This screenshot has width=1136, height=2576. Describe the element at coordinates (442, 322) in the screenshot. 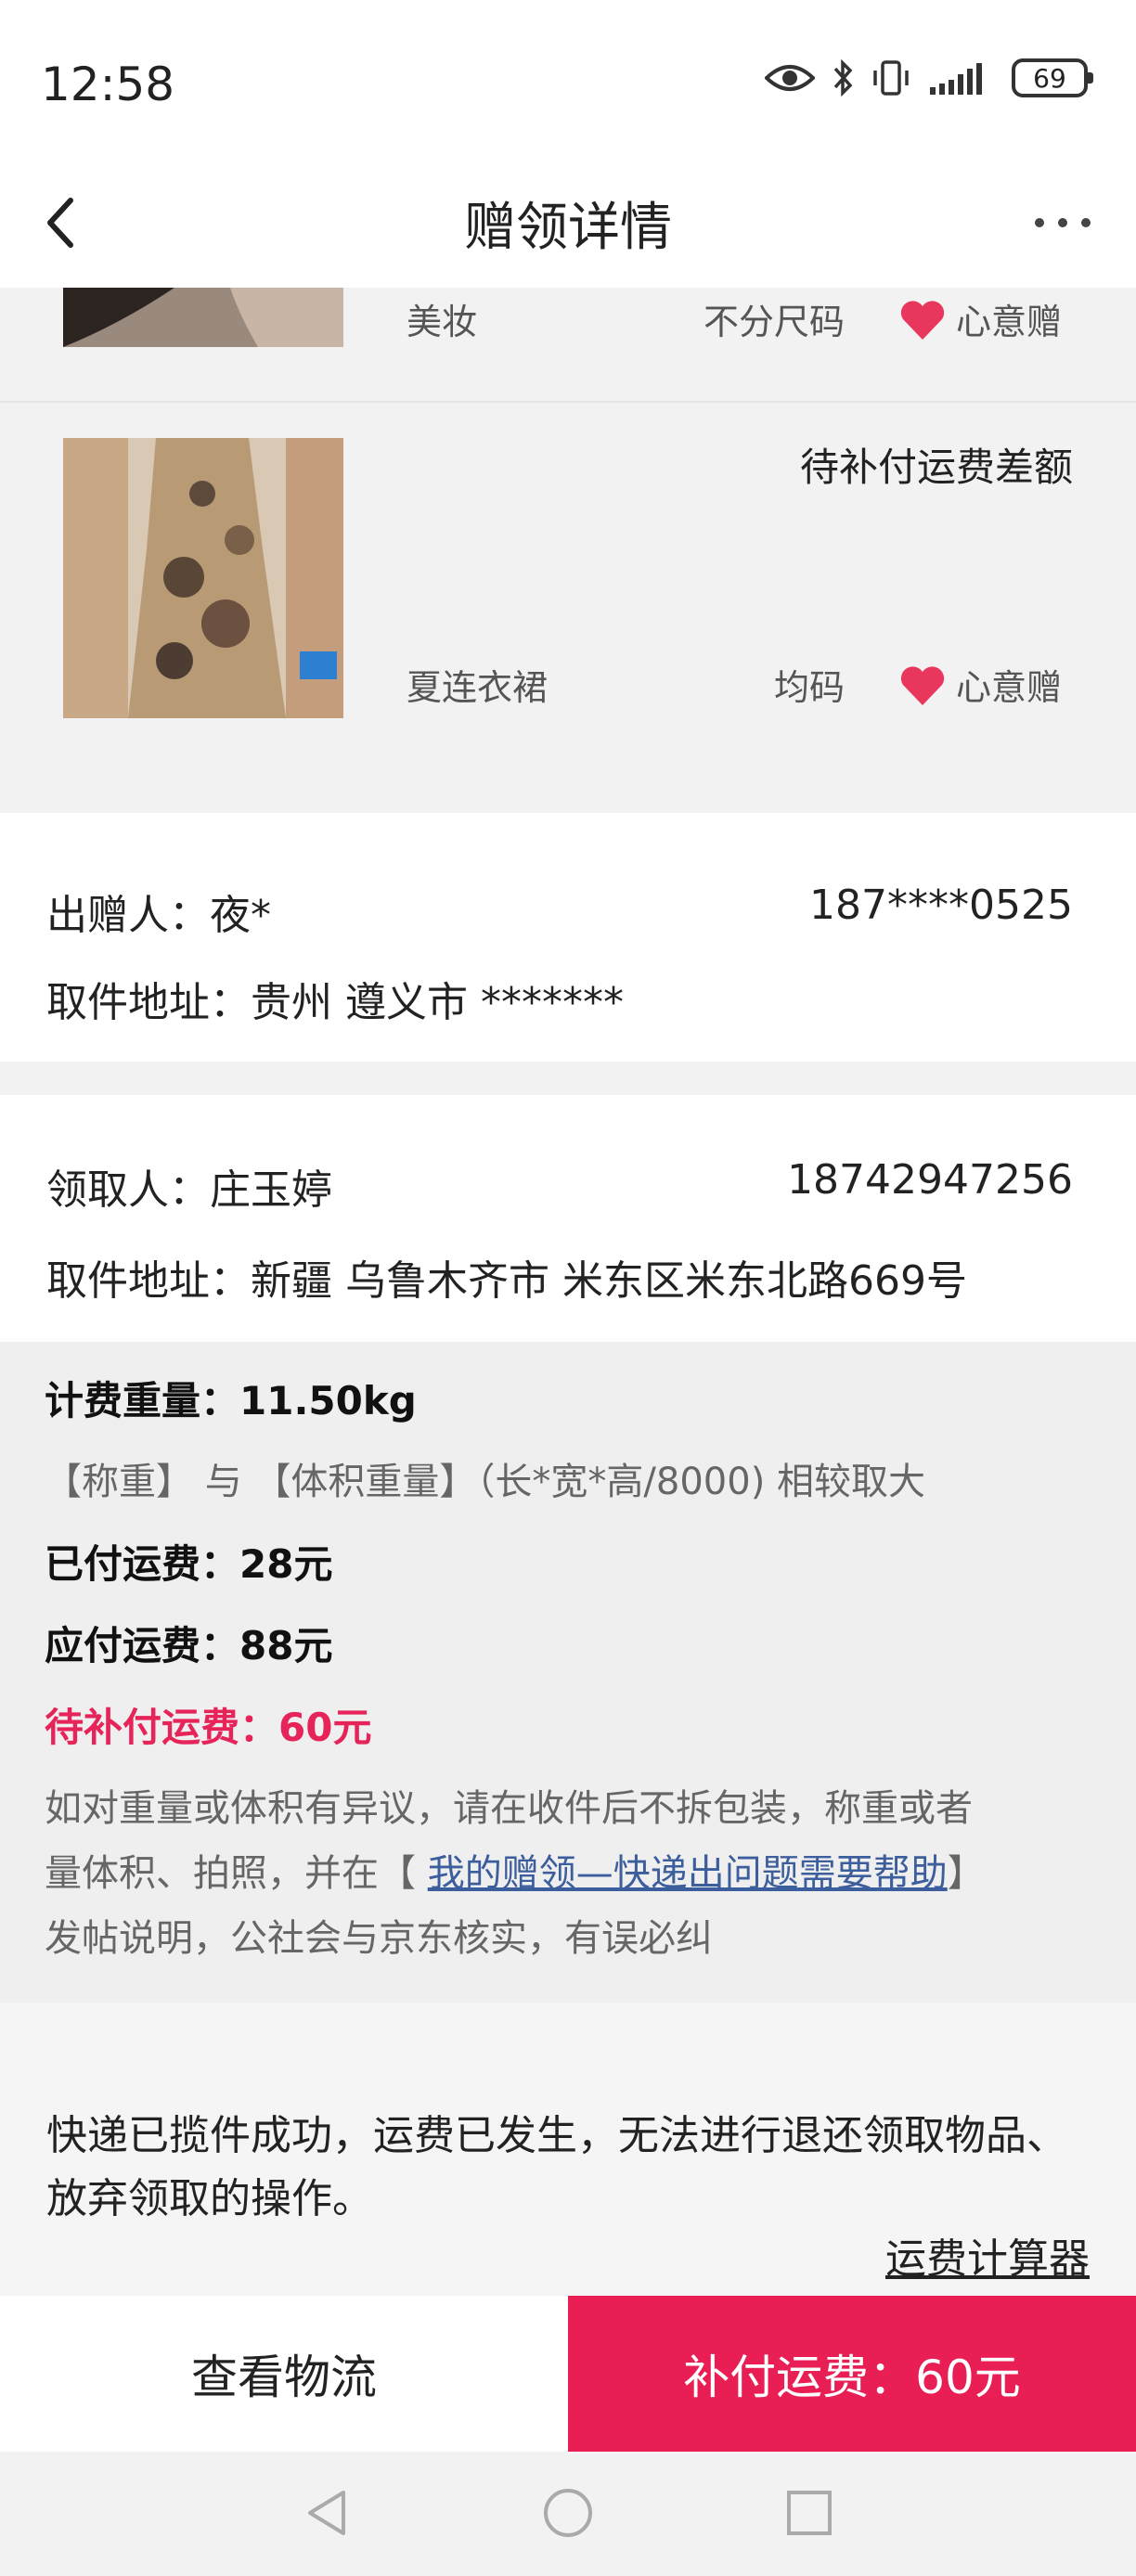

I see `item-name: 美妆` at that location.